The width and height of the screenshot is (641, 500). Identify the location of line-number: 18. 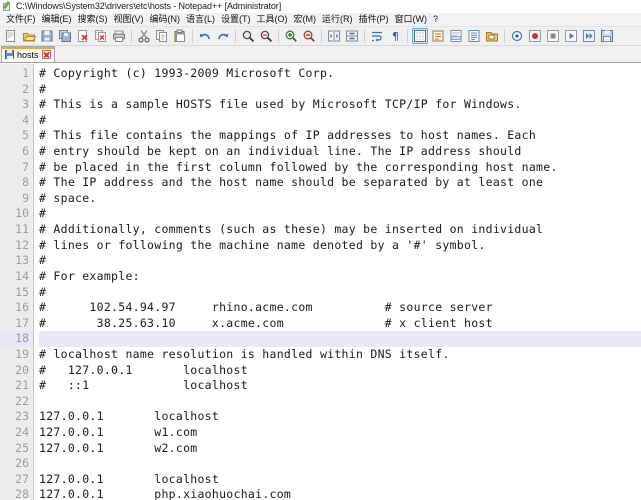
(16, 339).